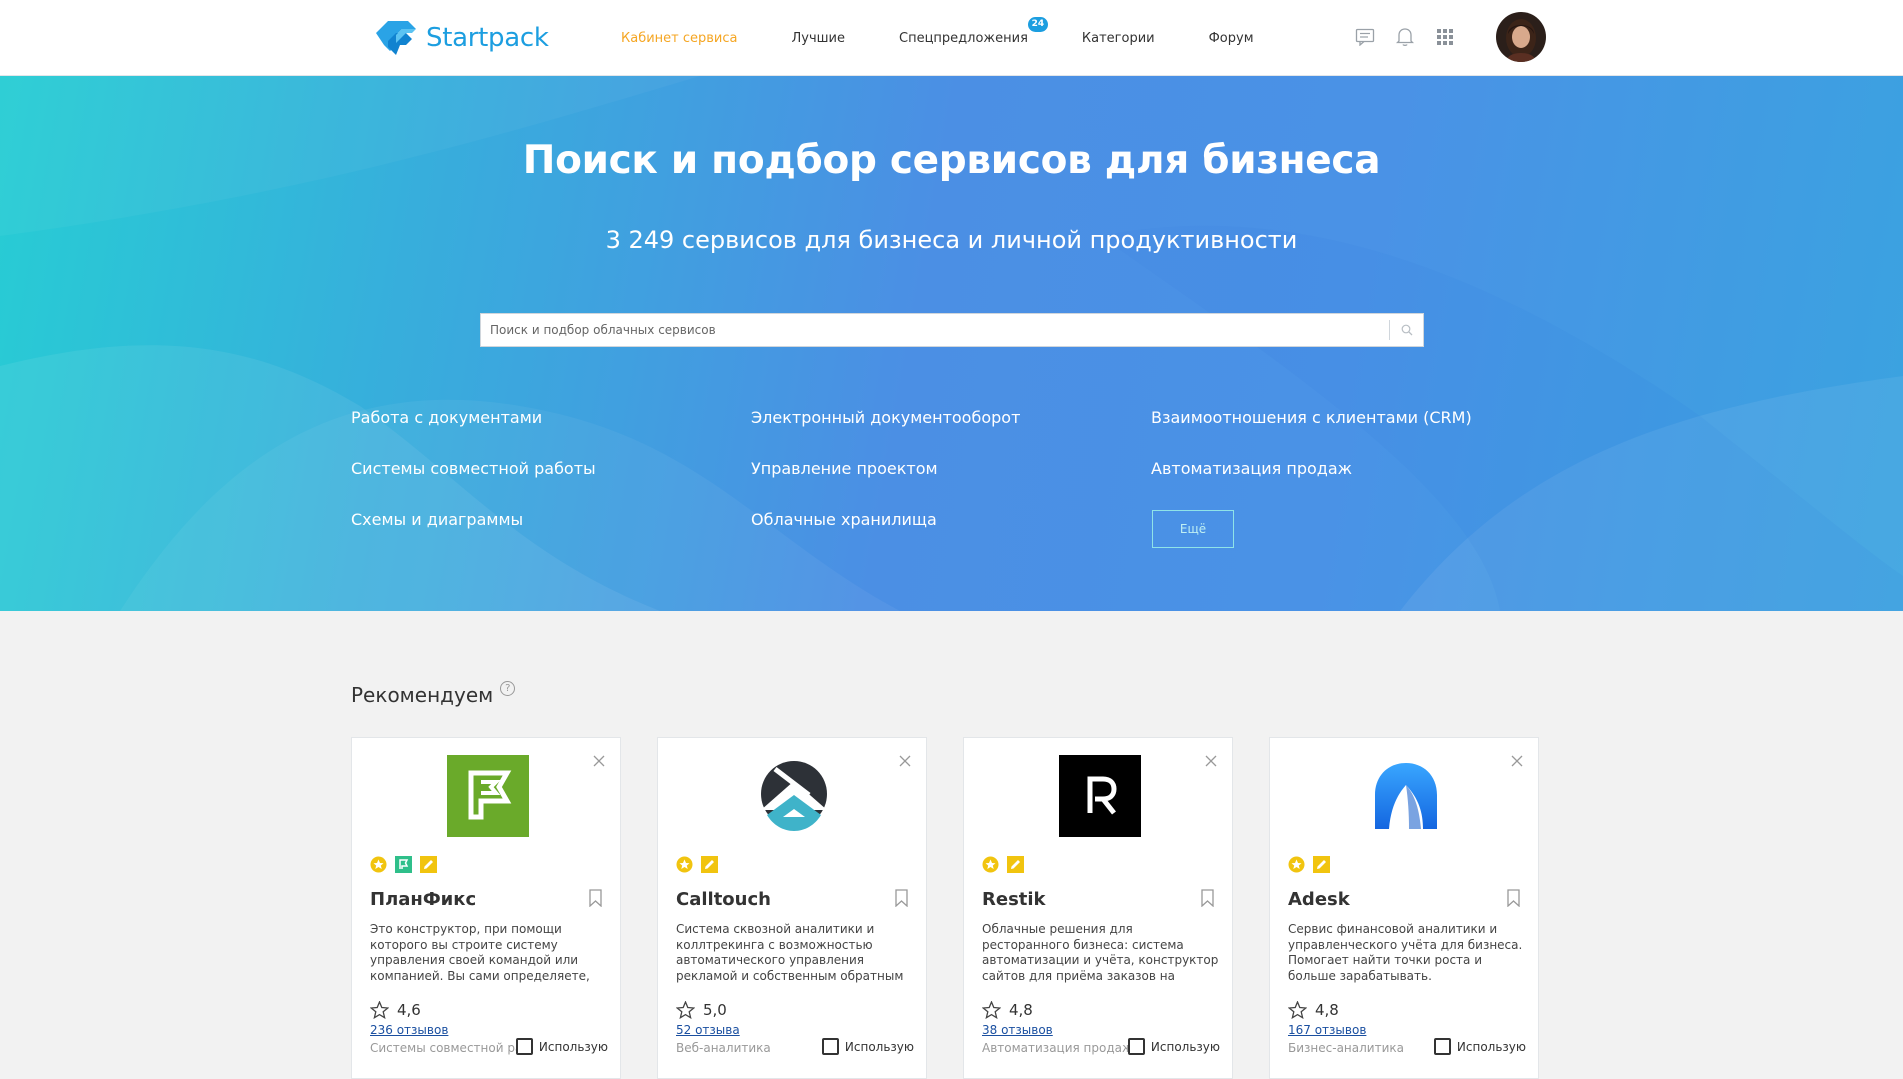 This screenshot has width=1903, height=1079. What do you see at coordinates (935, 330) in the screenshot?
I see `search-input` at bounding box center [935, 330].